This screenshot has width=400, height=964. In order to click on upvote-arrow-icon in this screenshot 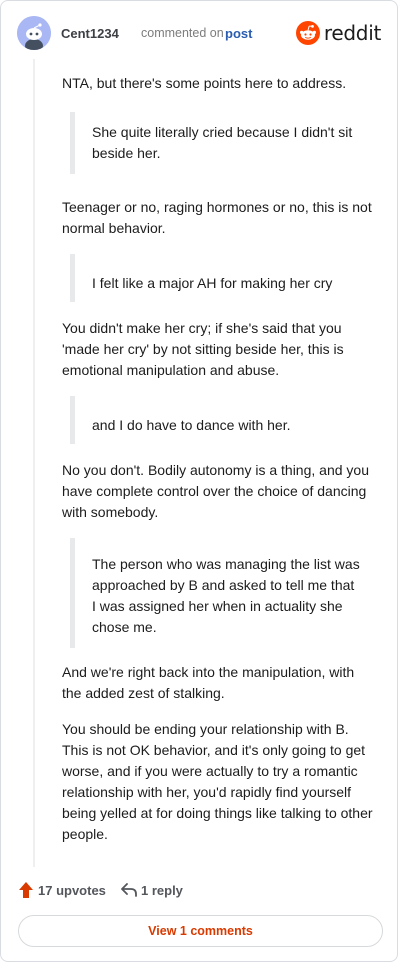, I will do `click(26, 890)`.